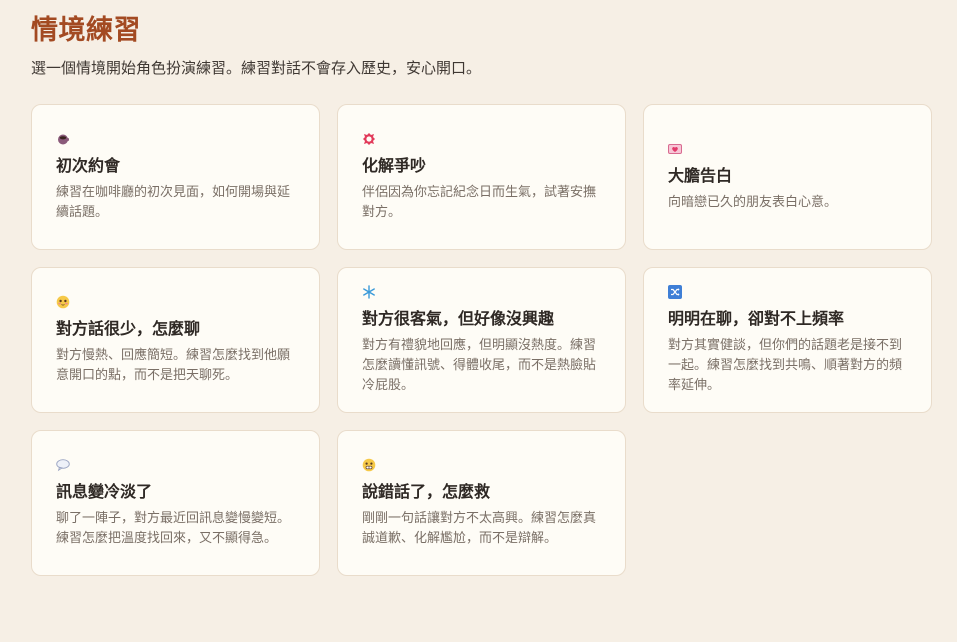  Describe the element at coordinates (63, 465) in the screenshot. I see `speech-bubble-icon` at that location.